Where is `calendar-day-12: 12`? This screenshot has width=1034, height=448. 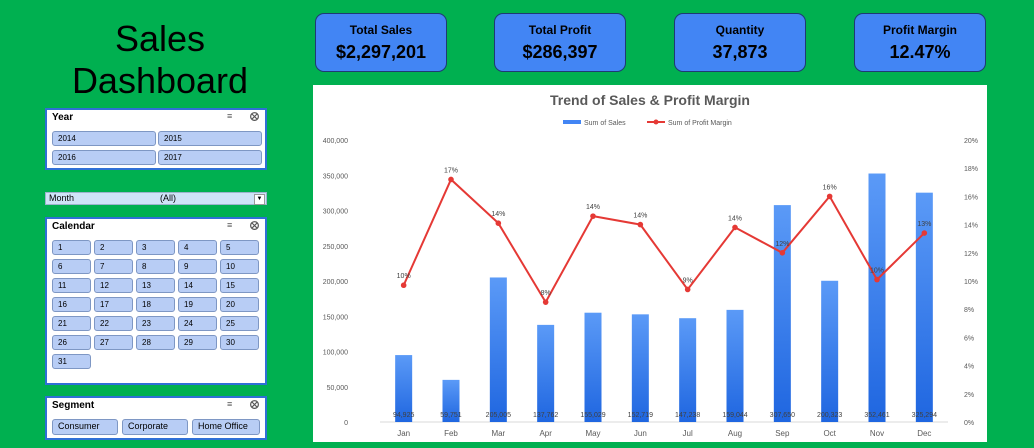 calendar-day-12: 12 is located at coordinates (113, 285).